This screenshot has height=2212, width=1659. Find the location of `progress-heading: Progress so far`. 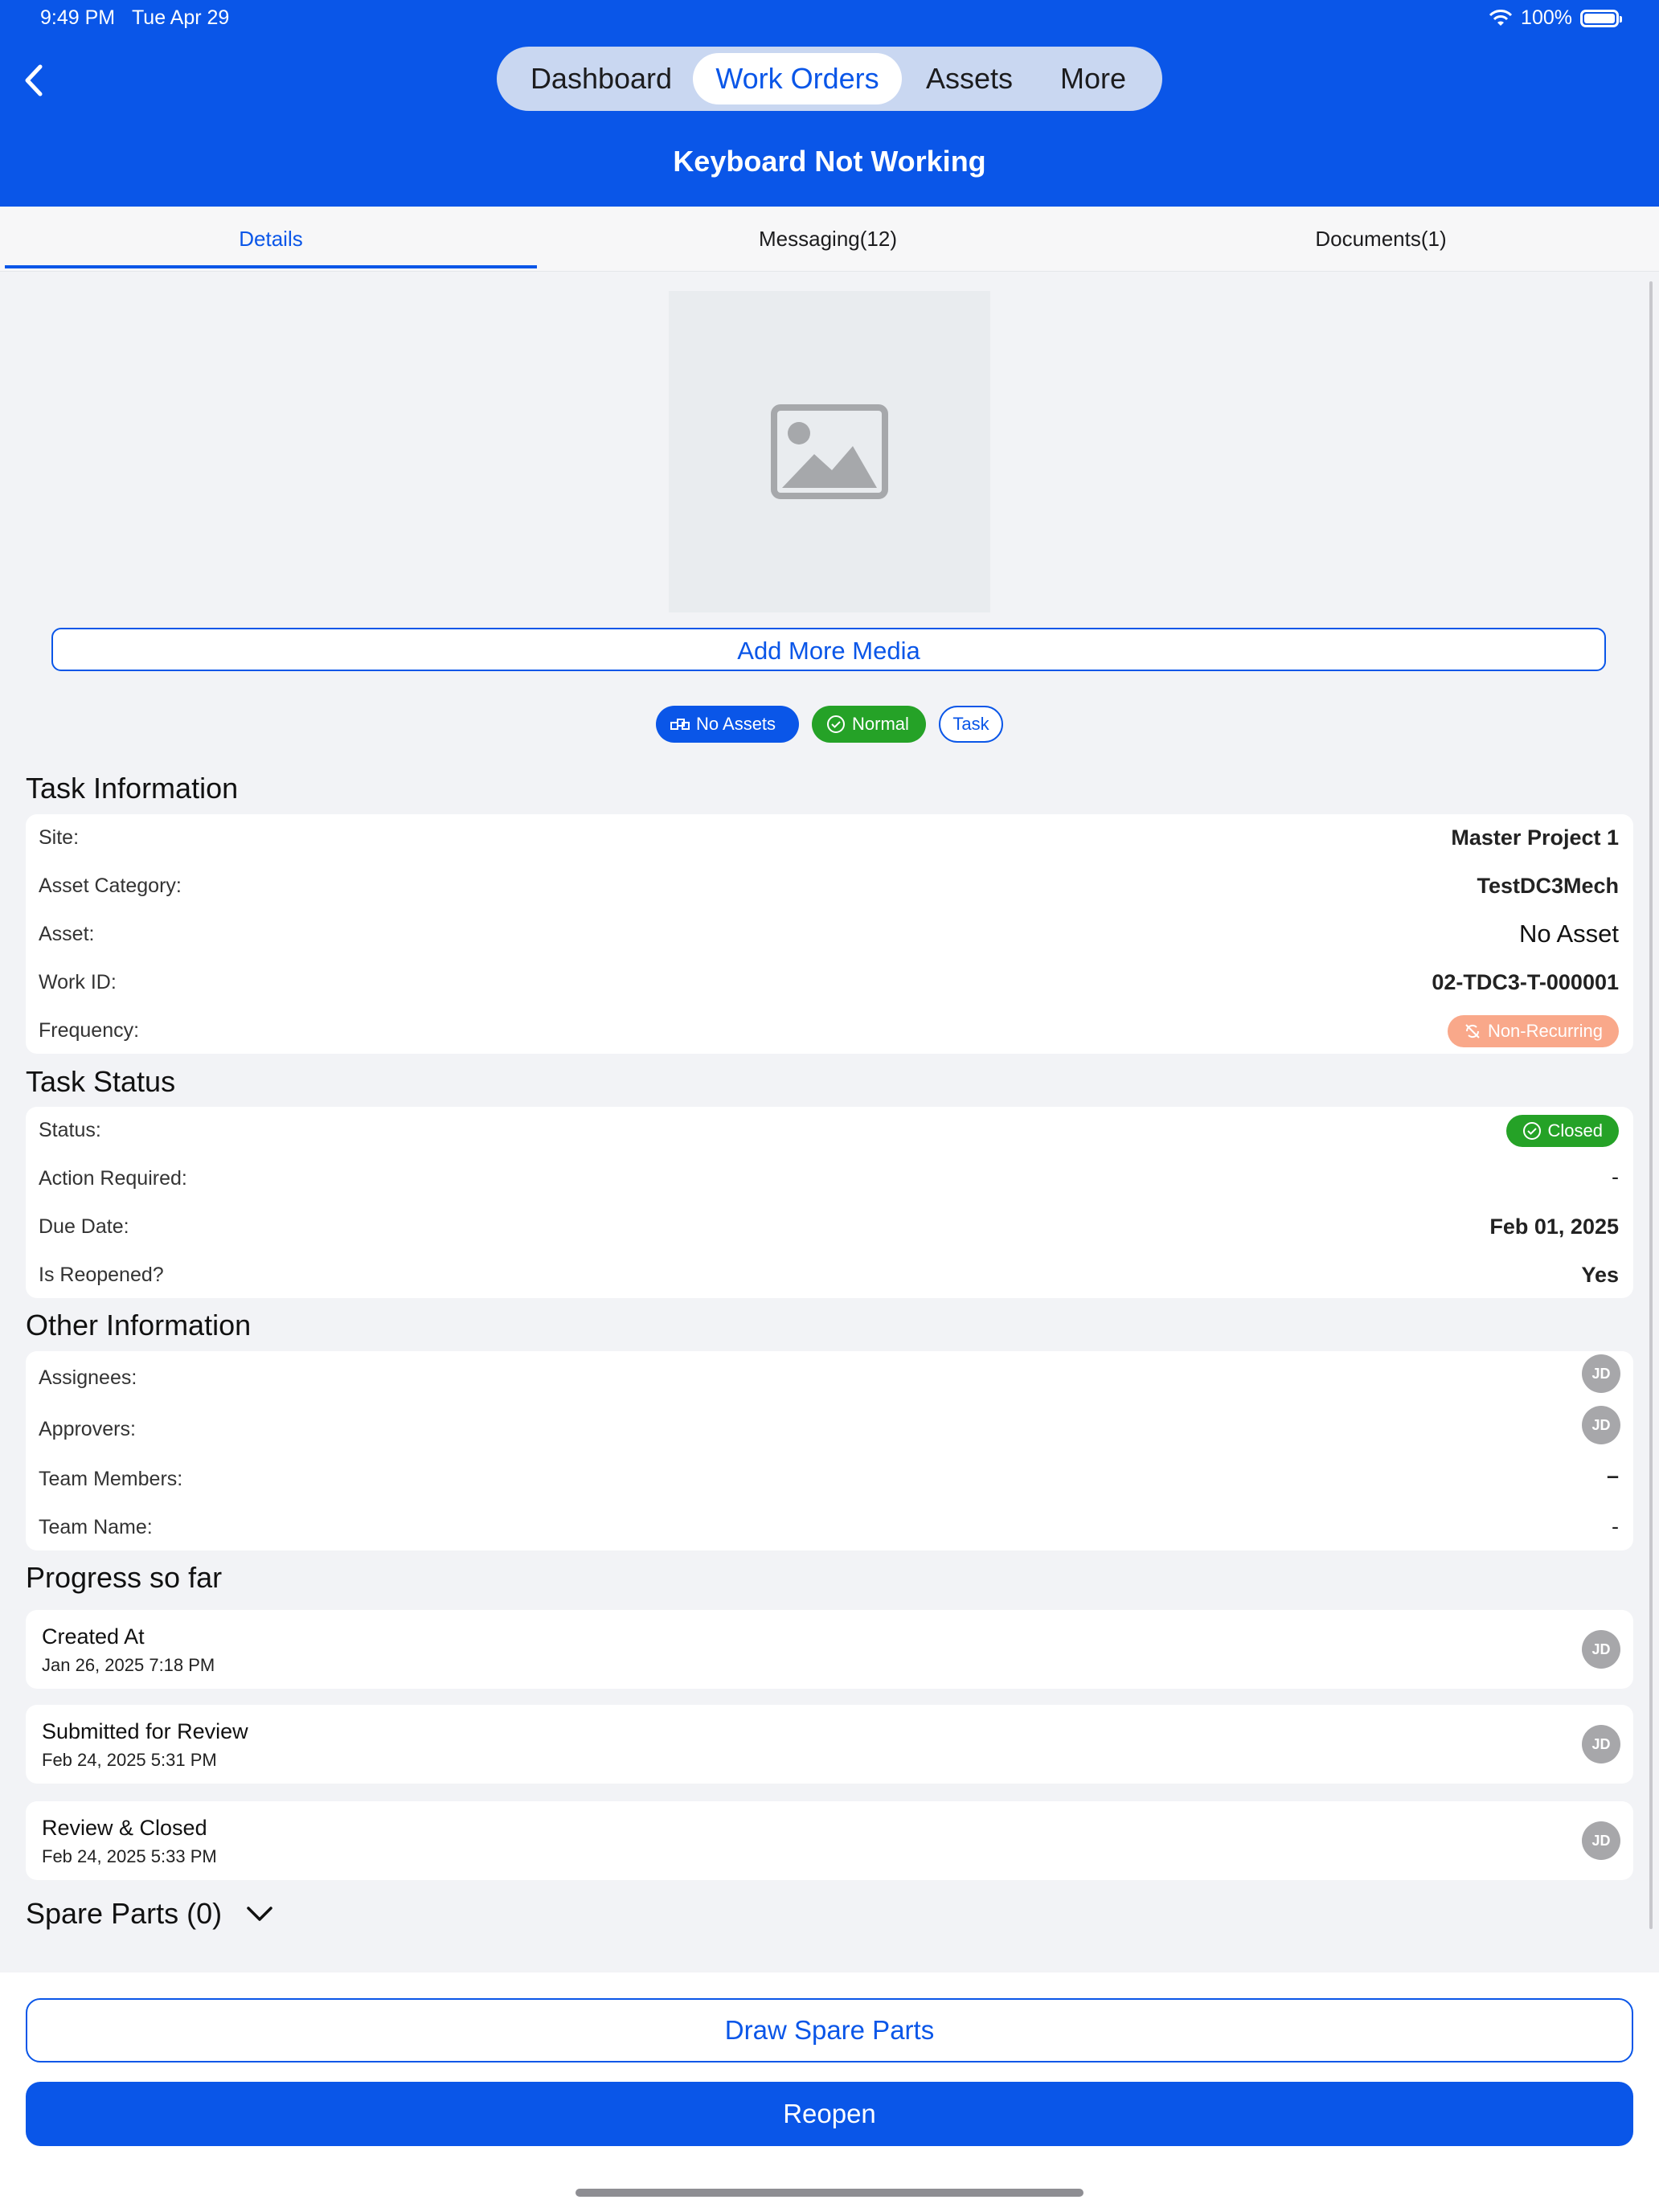

progress-heading: Progress so far is located at coordinates (124, 1577).